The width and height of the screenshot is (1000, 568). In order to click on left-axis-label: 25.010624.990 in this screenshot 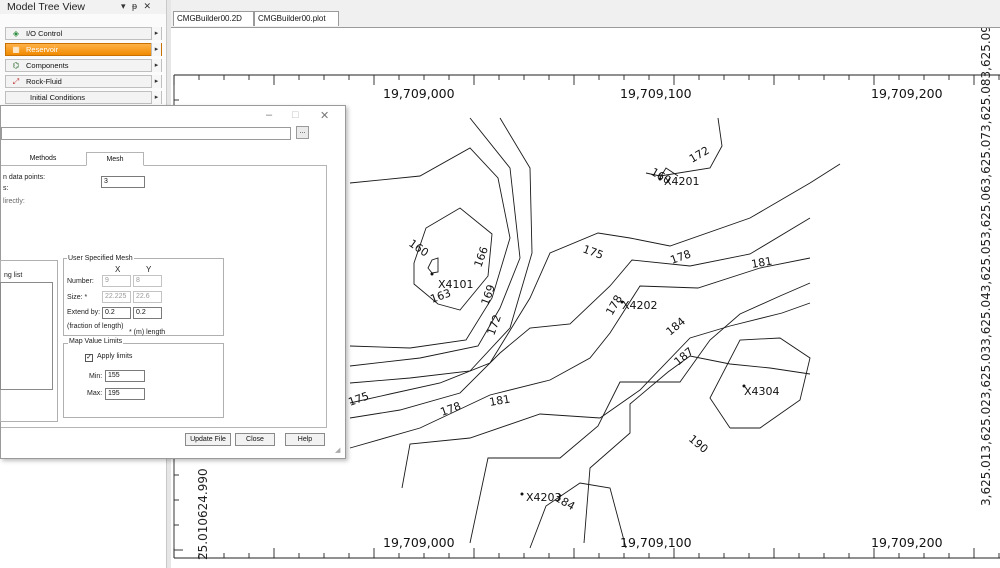, I will do `click(203, 514)`.